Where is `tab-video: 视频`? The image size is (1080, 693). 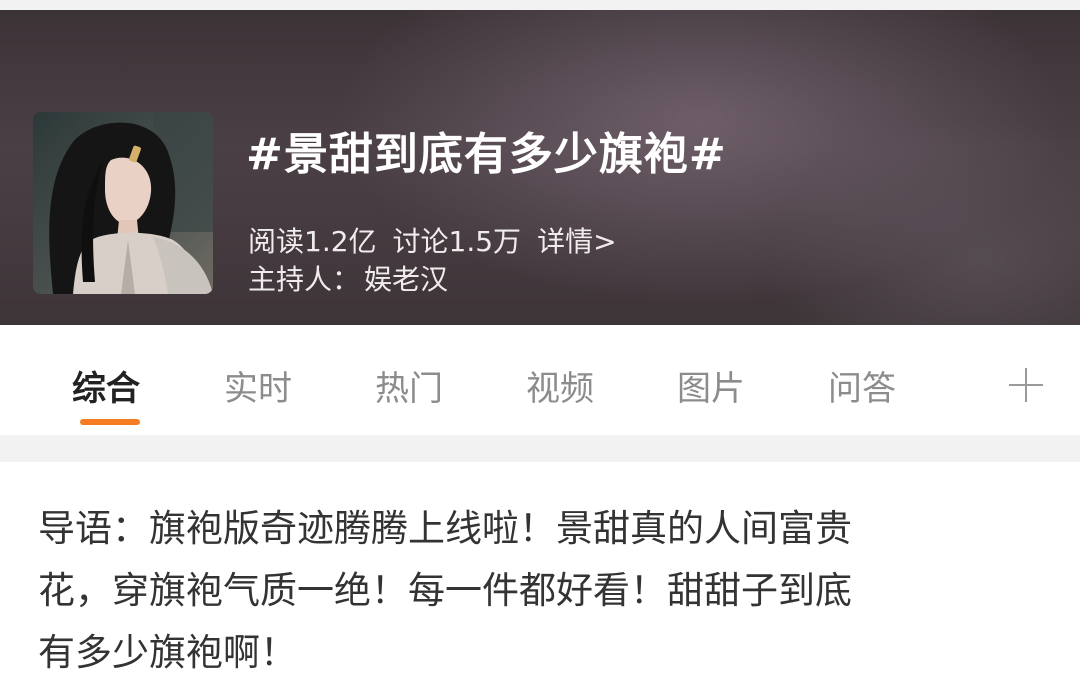
tab-video: 视频 is located at coordinates (560, 385).